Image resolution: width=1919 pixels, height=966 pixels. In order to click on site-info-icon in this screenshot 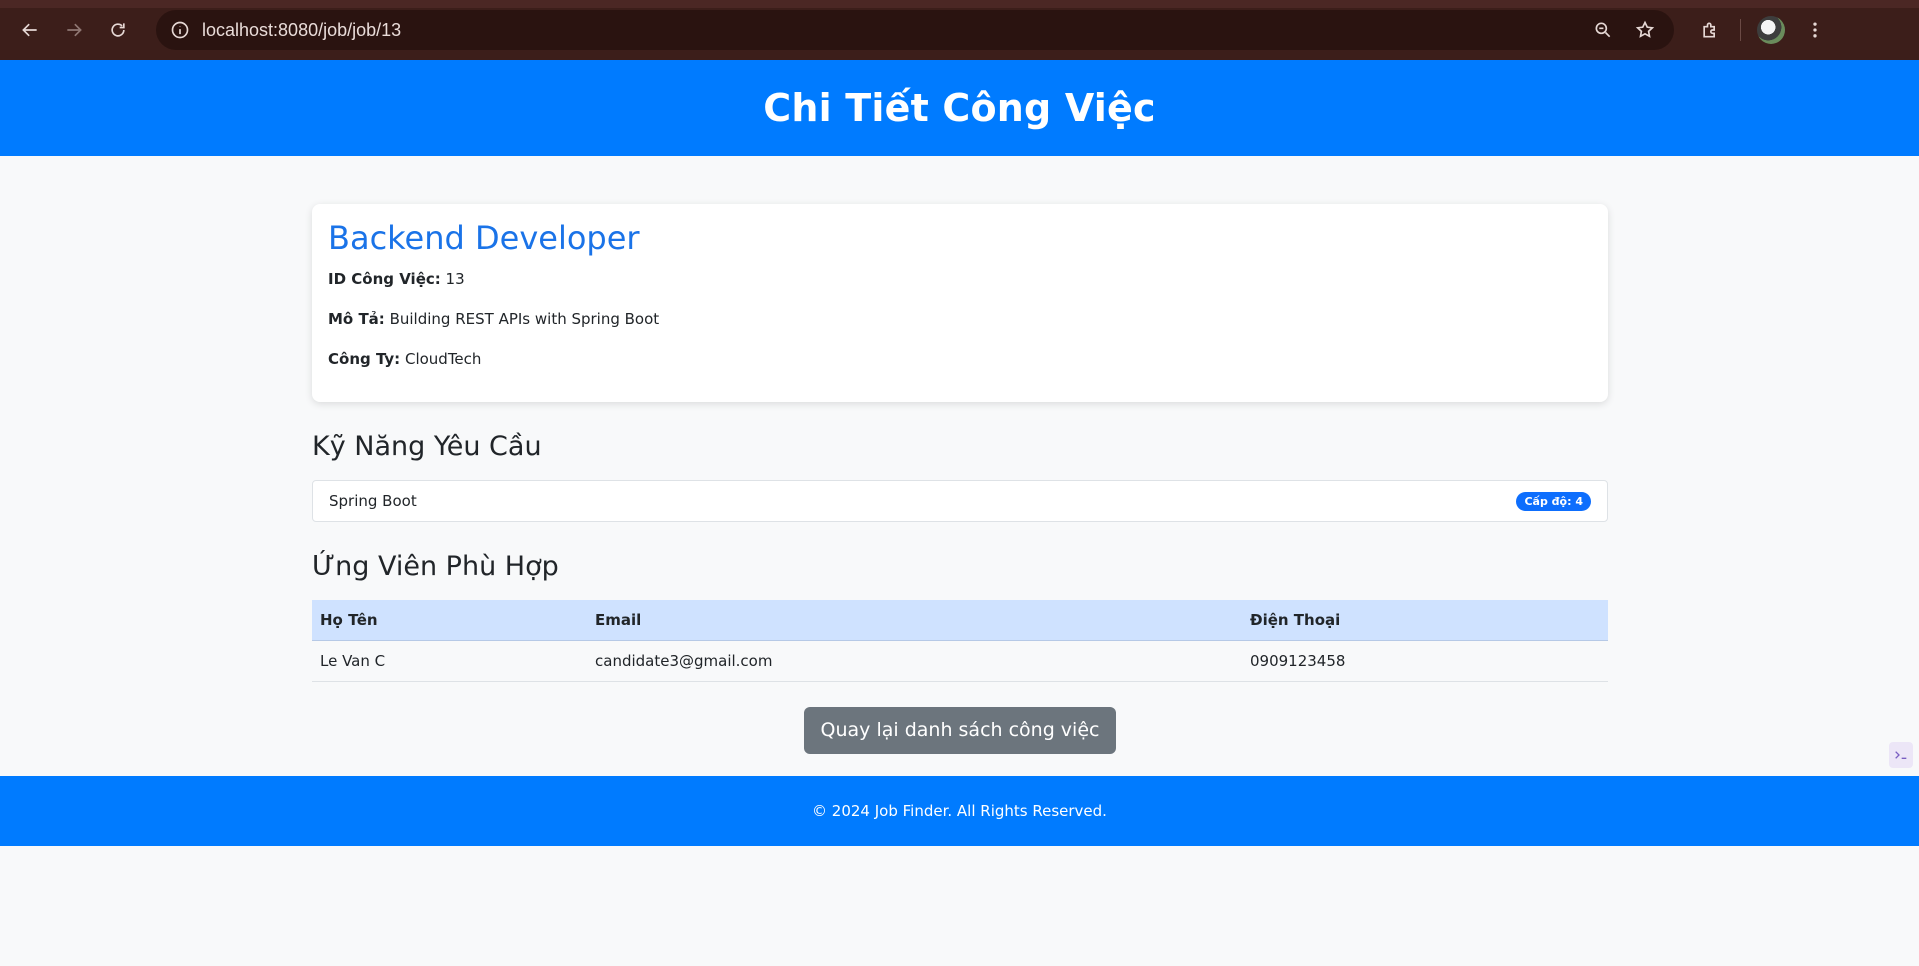, I will do `click(180, 30)`.